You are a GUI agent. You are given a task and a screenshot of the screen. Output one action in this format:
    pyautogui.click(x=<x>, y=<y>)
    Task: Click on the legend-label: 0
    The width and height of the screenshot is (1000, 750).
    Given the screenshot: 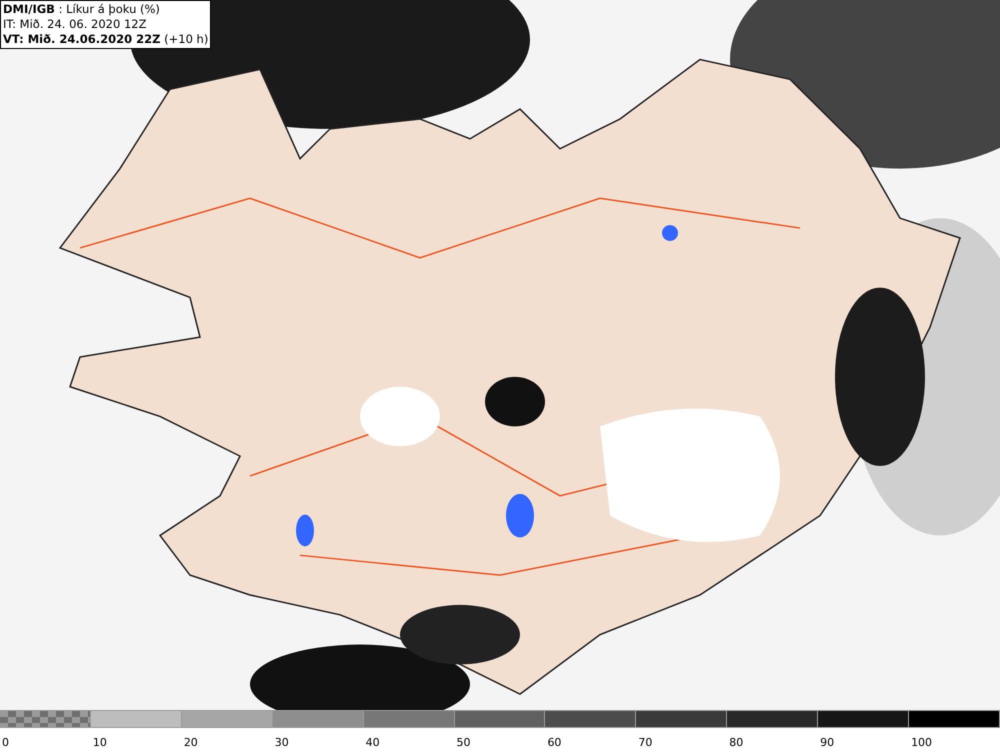 What is the action you would take?
    pyautogui.click(x=4, y=742)
    